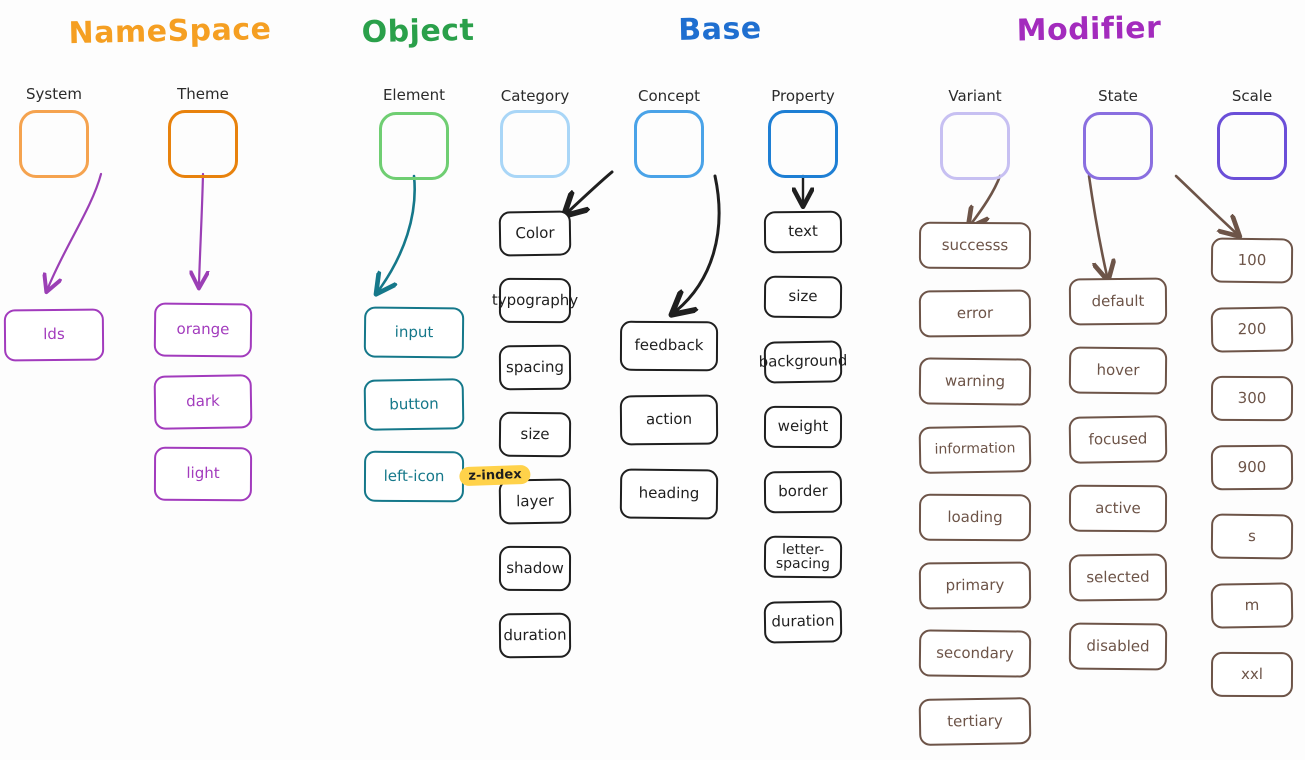  What do you see at coordinates (203, 330) in the screenshot?
I see `node-theme-0: orange` at bounding box center [203, 330].